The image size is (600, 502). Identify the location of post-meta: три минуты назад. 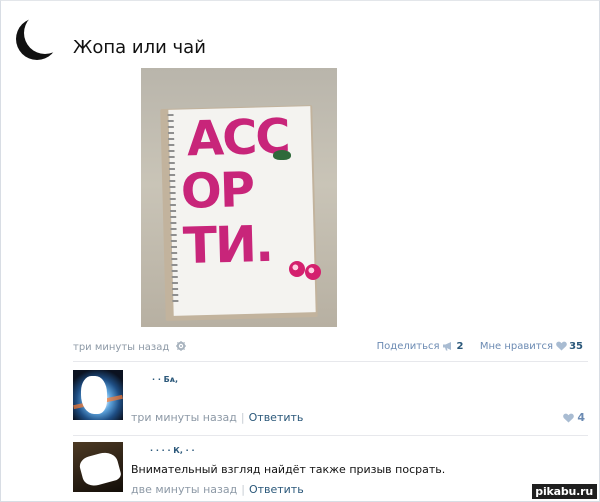
(130, 347).